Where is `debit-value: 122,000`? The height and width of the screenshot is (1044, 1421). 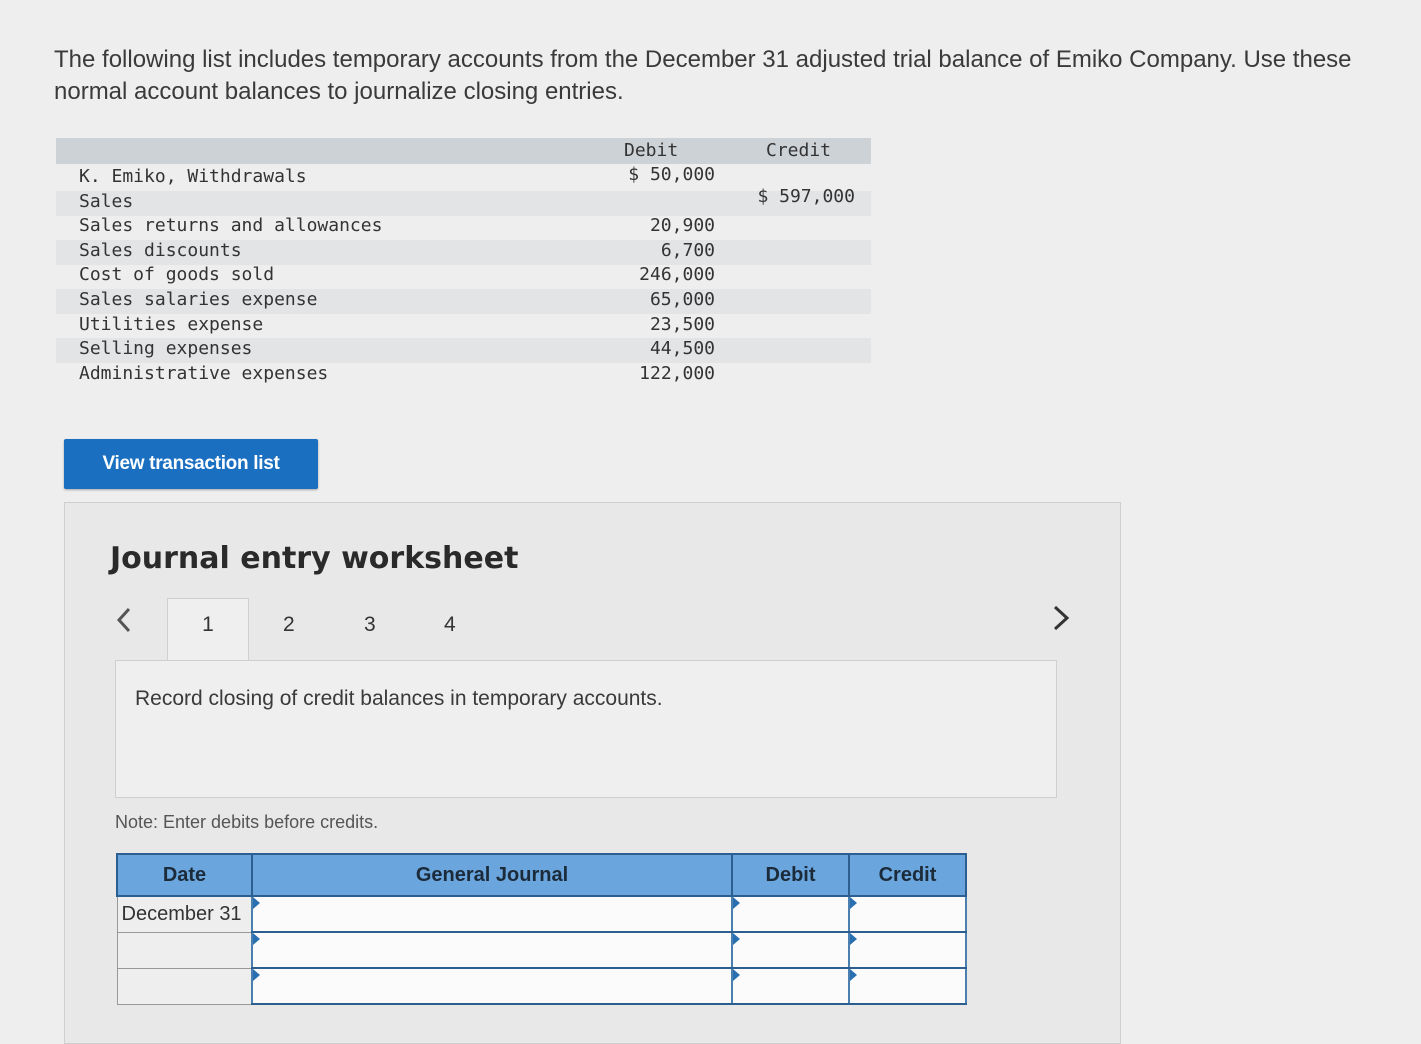
debit-value: 122,000 is located at coordinates (677, 373).